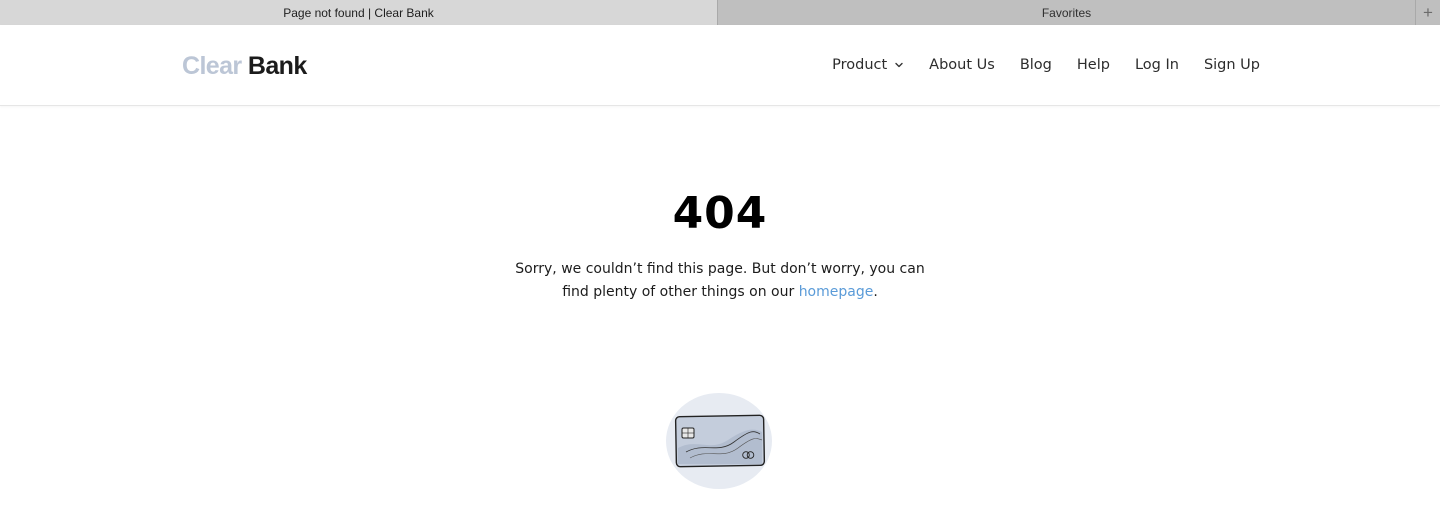 The width and height of the screenshot is (1440, 531). I want to click on logo-text-bank: Bank, so click(277, 66).